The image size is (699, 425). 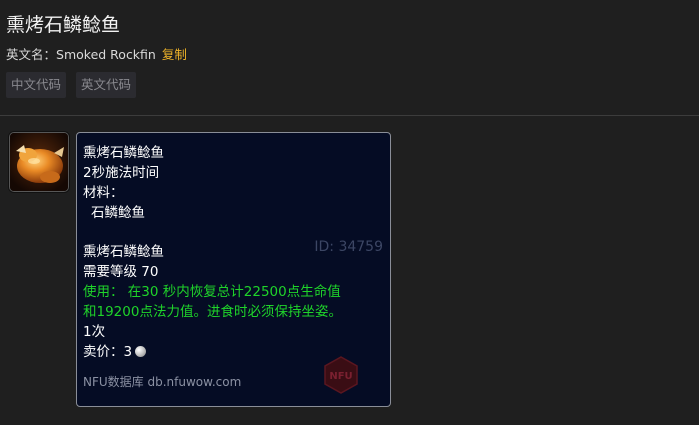 I want to click on divider, so click(x=349, y=115).